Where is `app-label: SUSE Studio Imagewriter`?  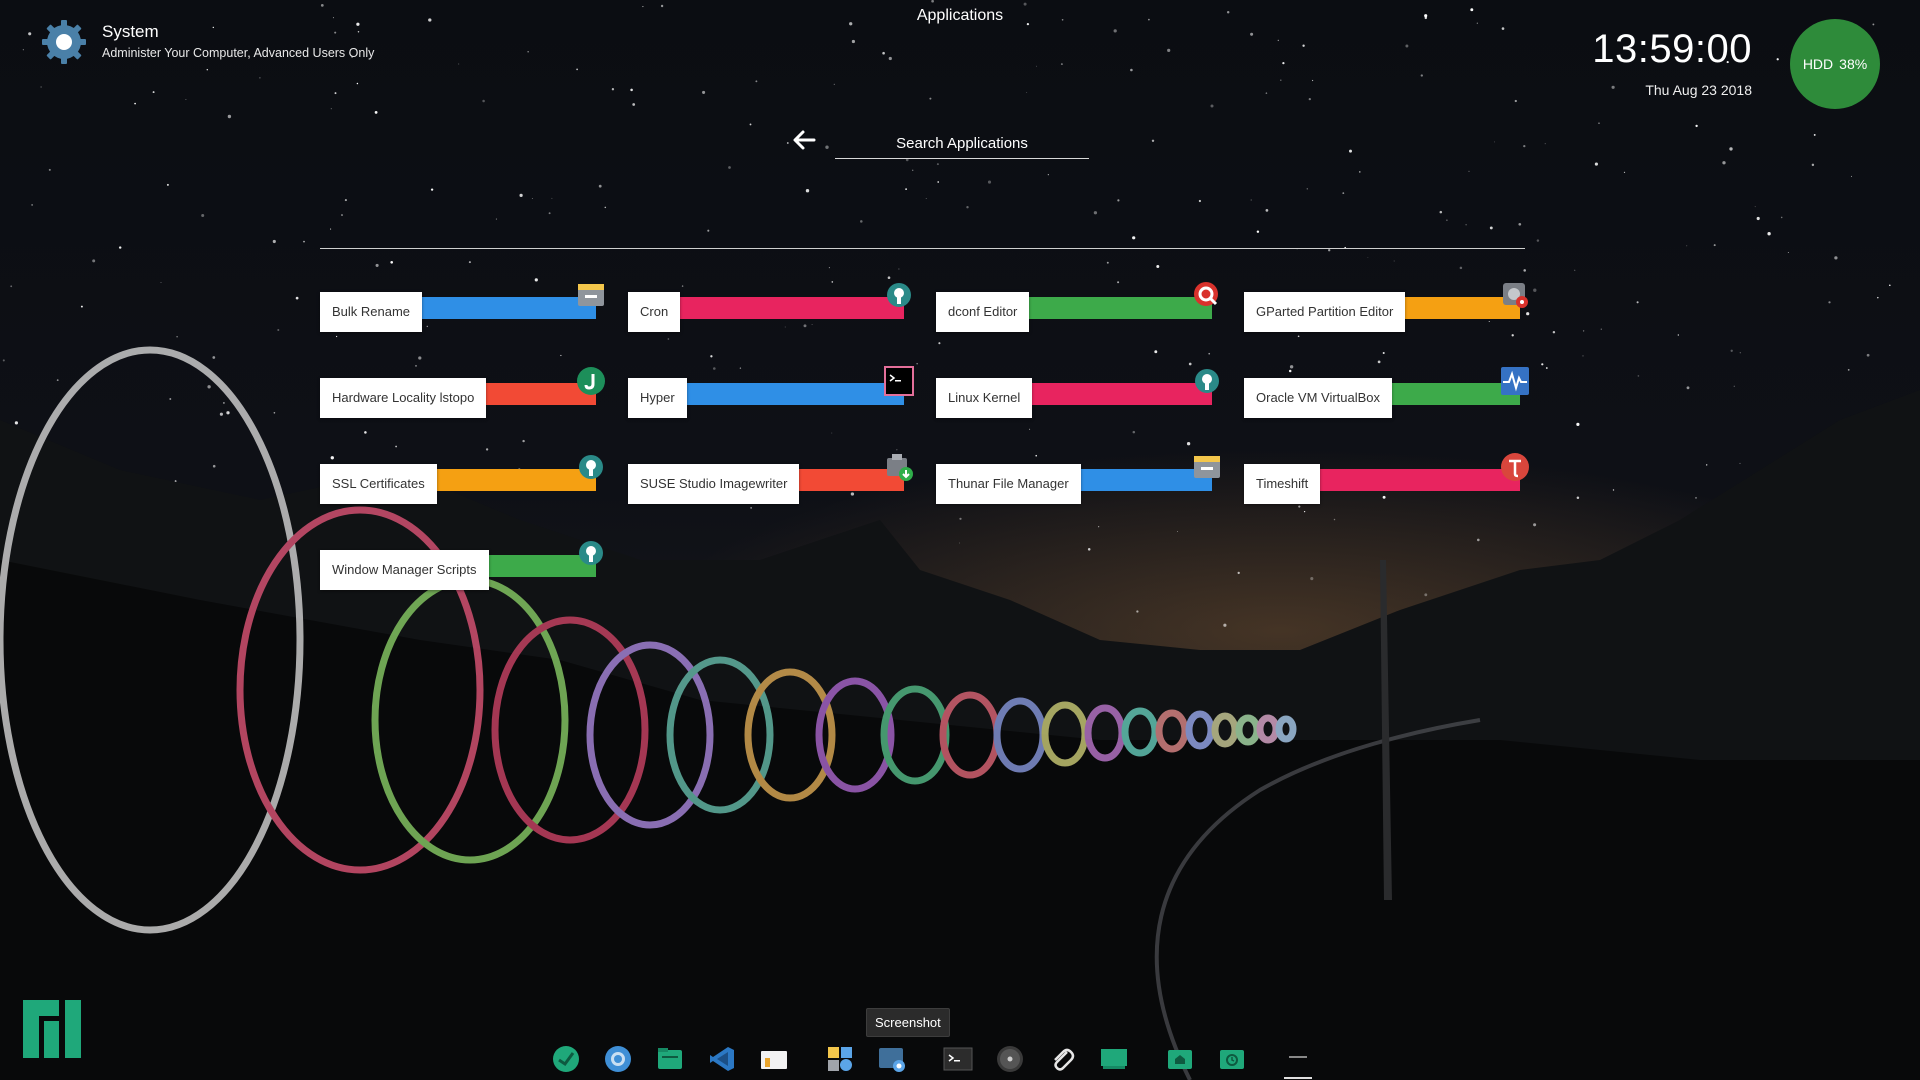 app-label: SUSE Studio Imagewriter is located at coordinates (714, 484).